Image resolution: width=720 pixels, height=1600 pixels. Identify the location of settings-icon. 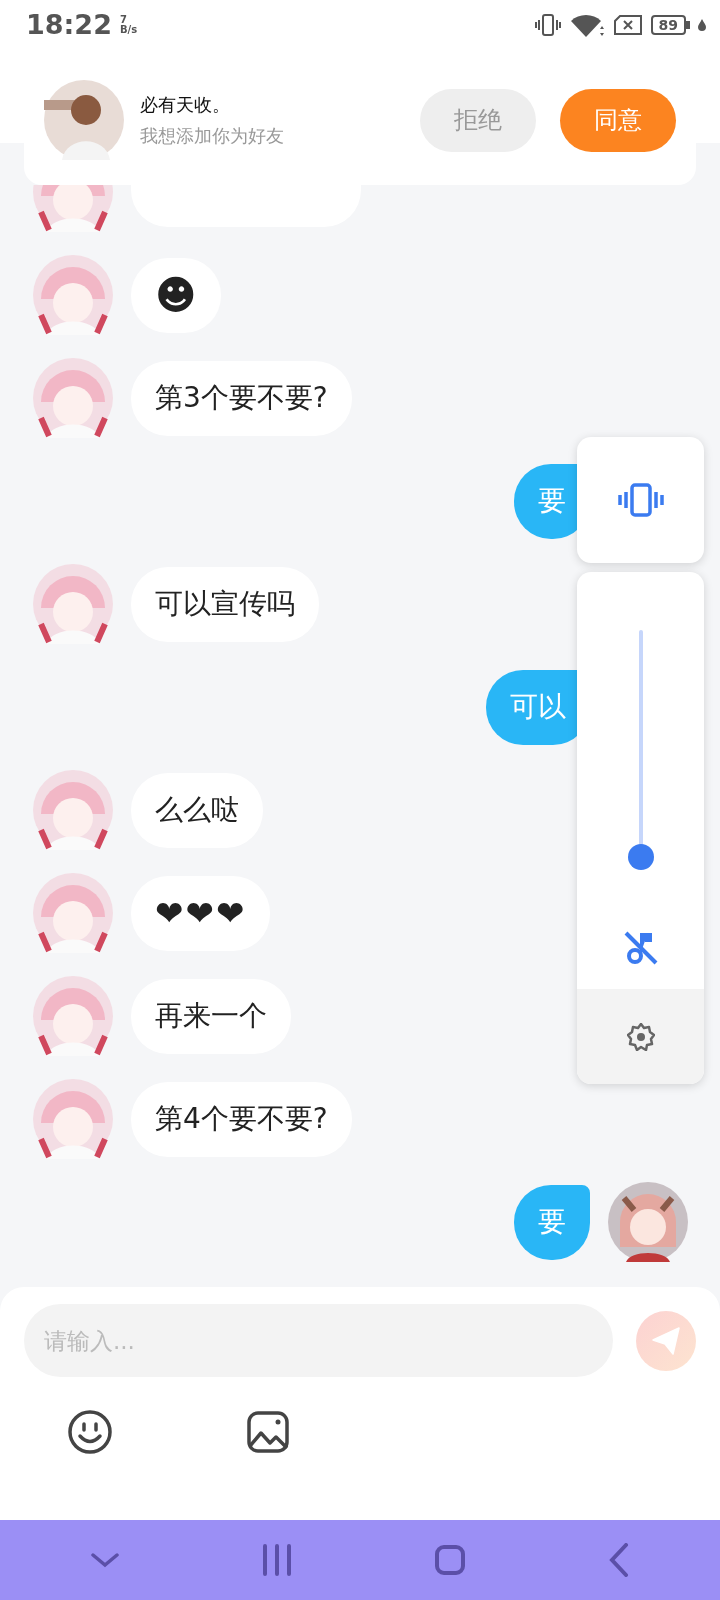
(640, 1036).